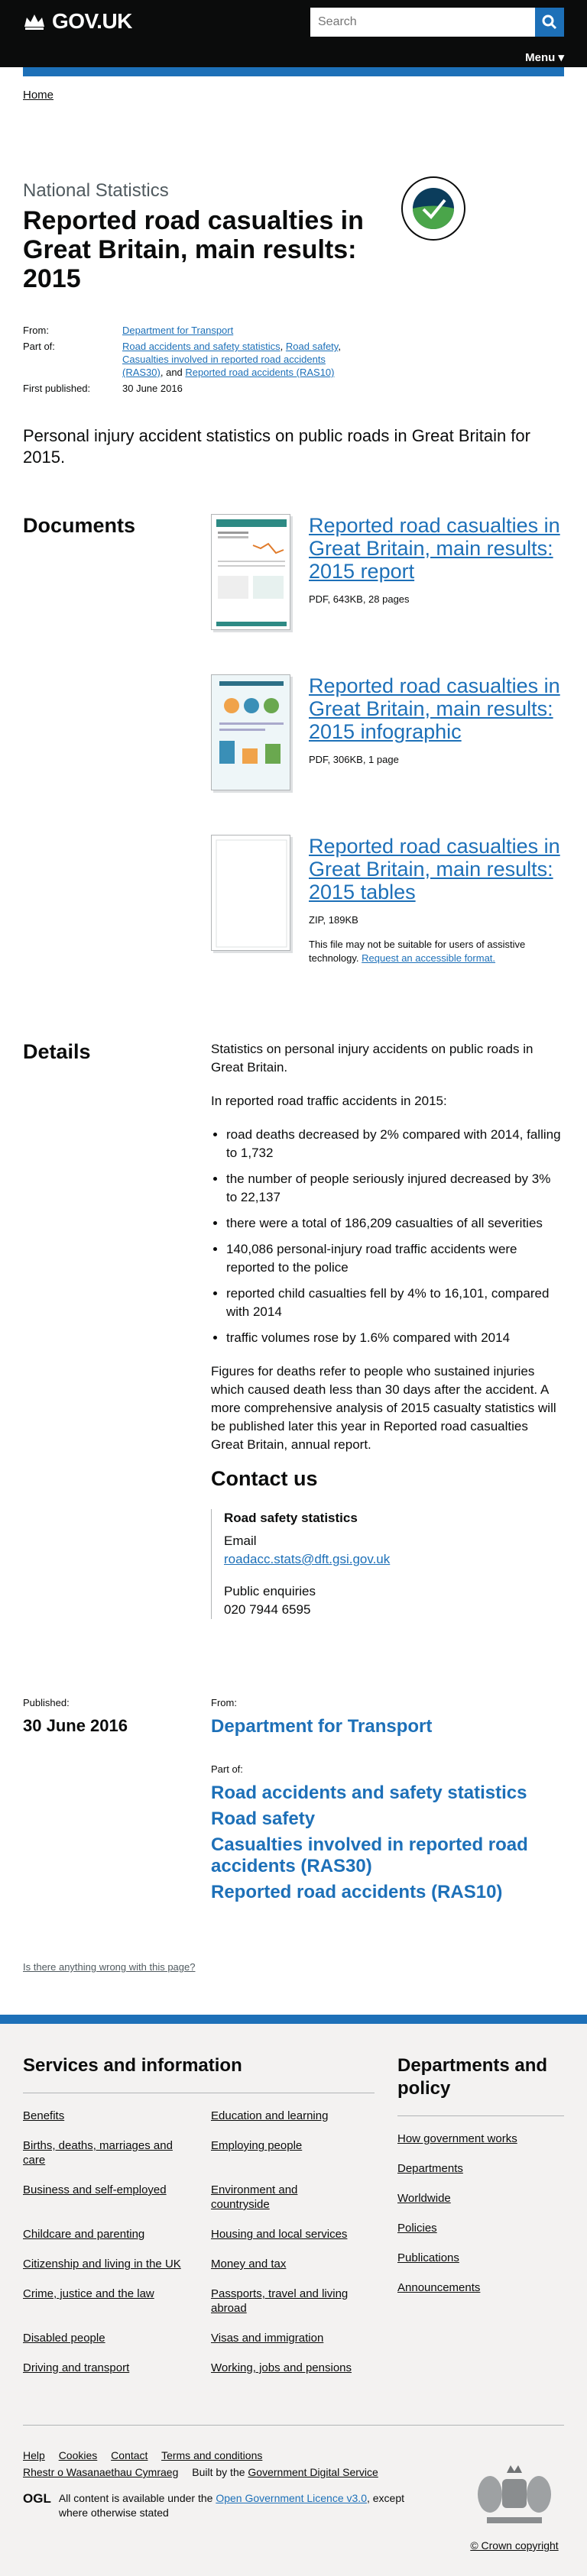 The height and width of the screenshot is (2576, 587). I want to click on footer-link: Money and tax, so click(293, 2264).